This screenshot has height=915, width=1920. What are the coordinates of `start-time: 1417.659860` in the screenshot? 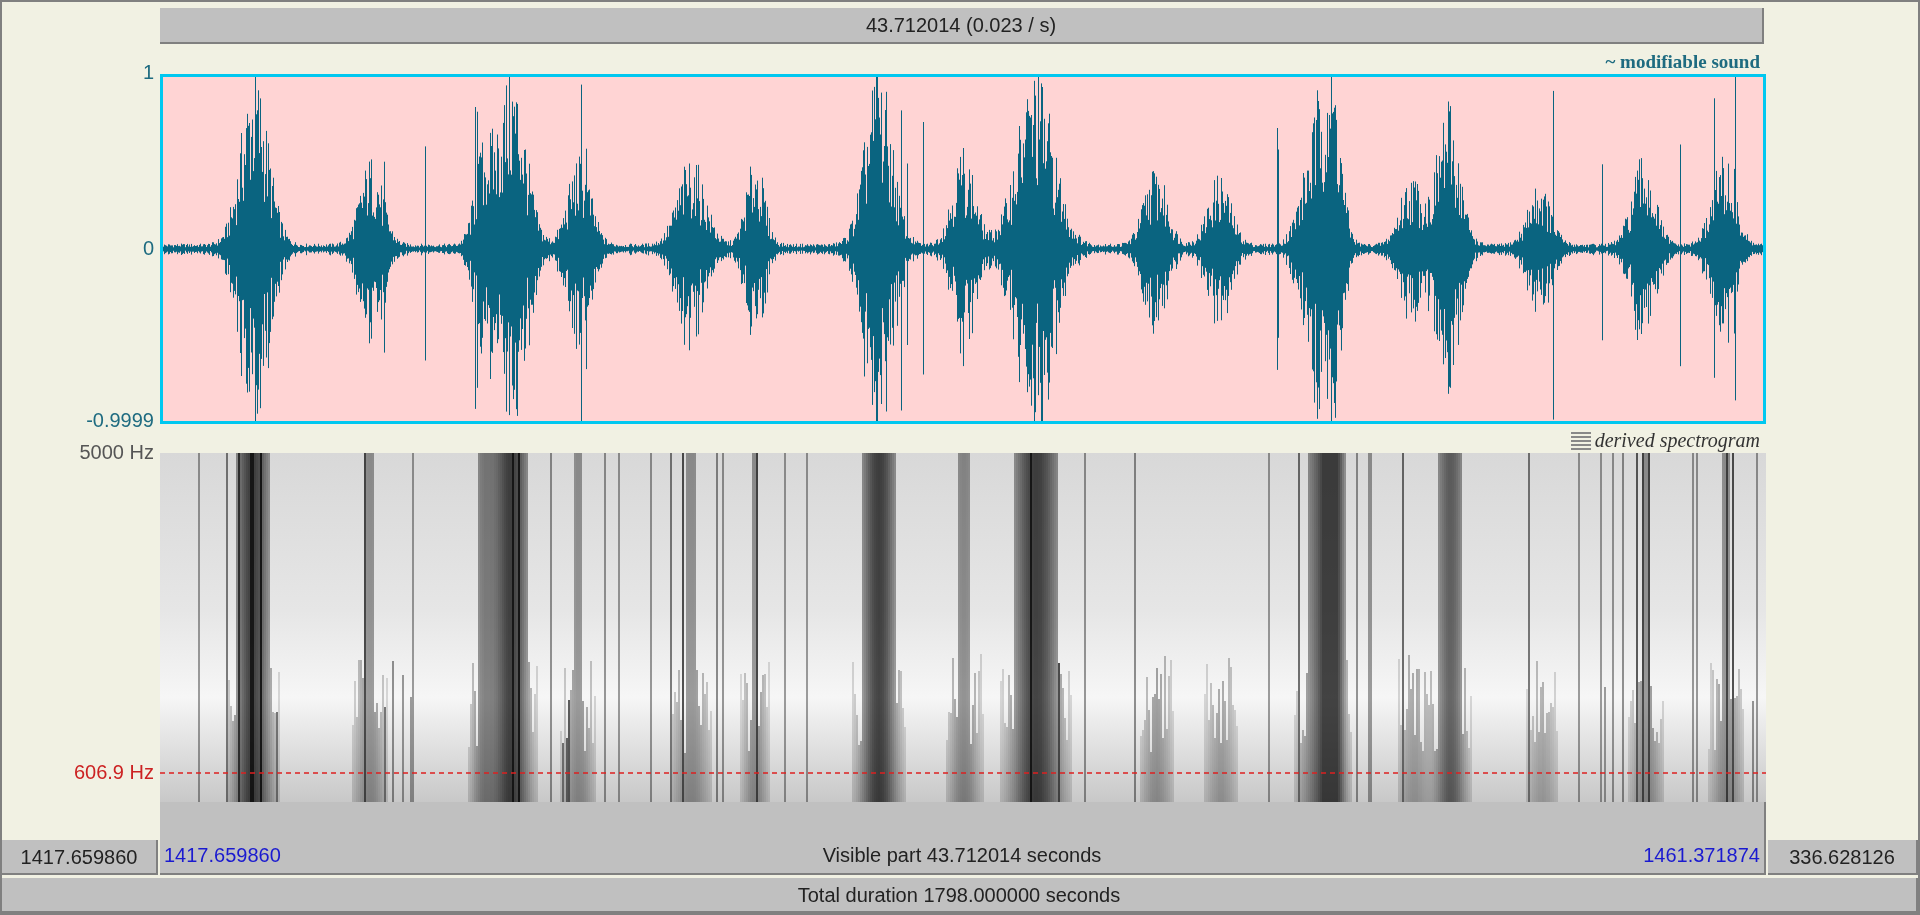 It's located at (222, 855).